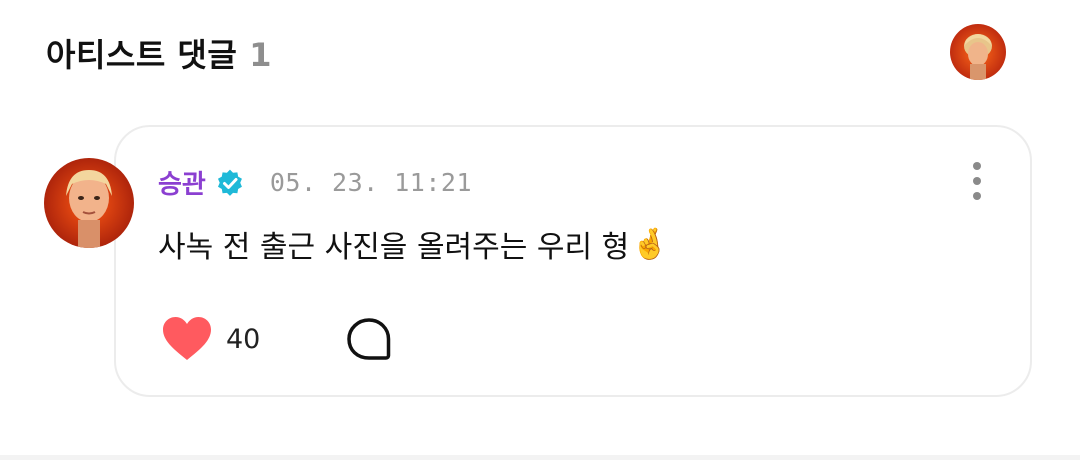 This screenshot has height=460, width=1080. I want to click on section-divider, so click(540, 457).